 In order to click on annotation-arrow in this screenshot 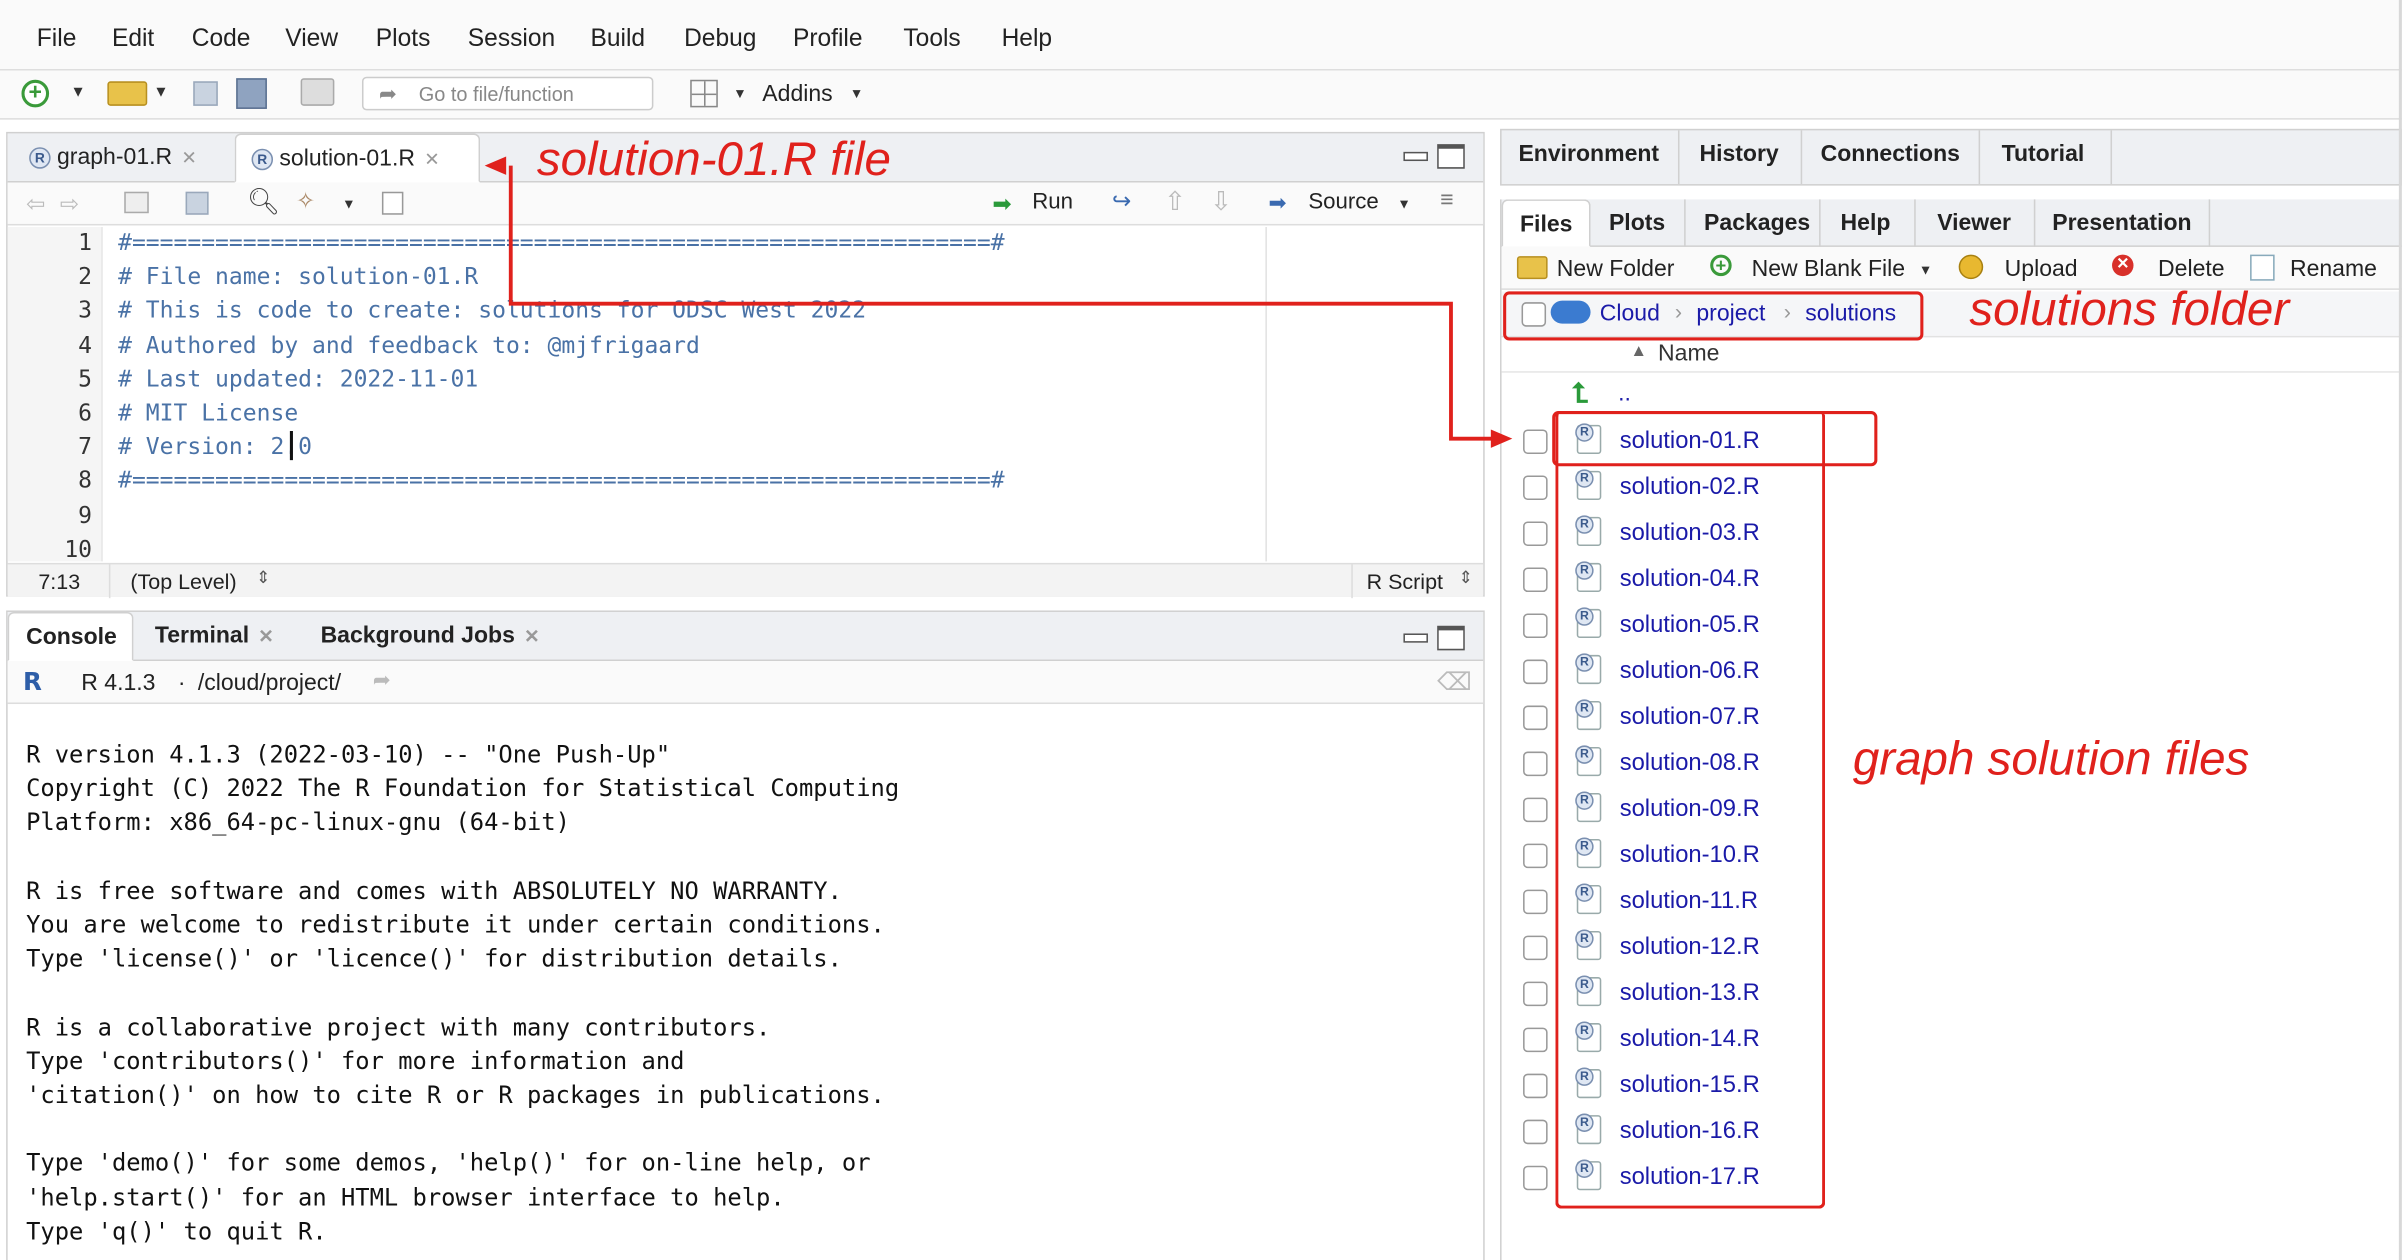, I will do `click(998, 302)`.